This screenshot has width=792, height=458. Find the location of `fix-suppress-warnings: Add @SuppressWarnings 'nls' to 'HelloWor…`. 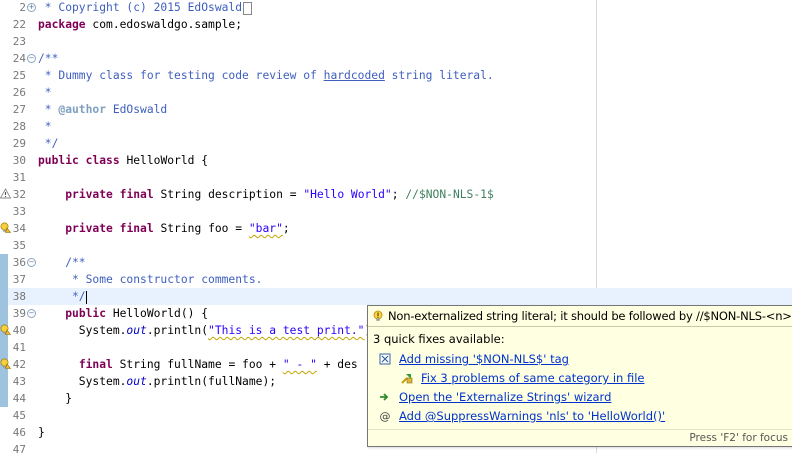

fix-suppress-warnings: Add @SuppressWarnings 'nls' to 'HelloWor… is located at coordinates (532, 416).